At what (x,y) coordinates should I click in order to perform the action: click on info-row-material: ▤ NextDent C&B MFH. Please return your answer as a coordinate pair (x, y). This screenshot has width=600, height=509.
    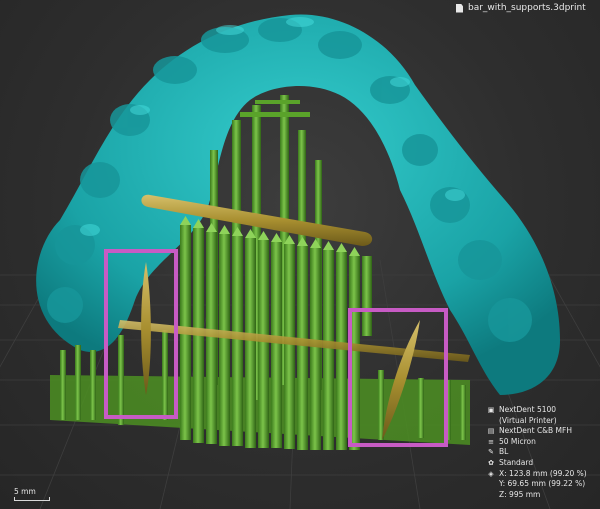
    Looking at the image, I should click on (529, 431).